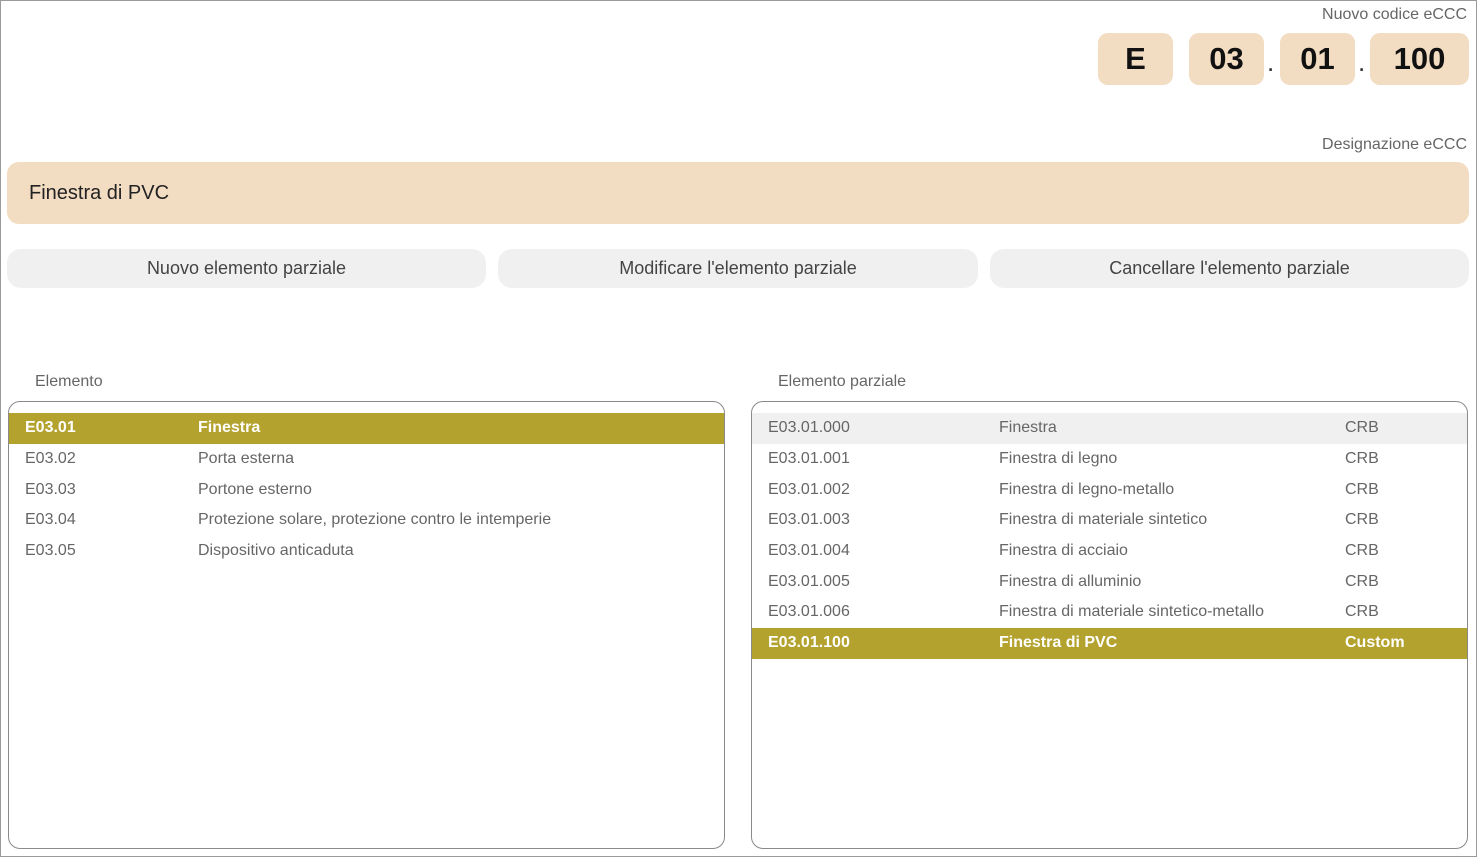  Describe the element at coordinates (366, 428) in the screenshot. I see `list-row: E03.01 Finestra` at that location.